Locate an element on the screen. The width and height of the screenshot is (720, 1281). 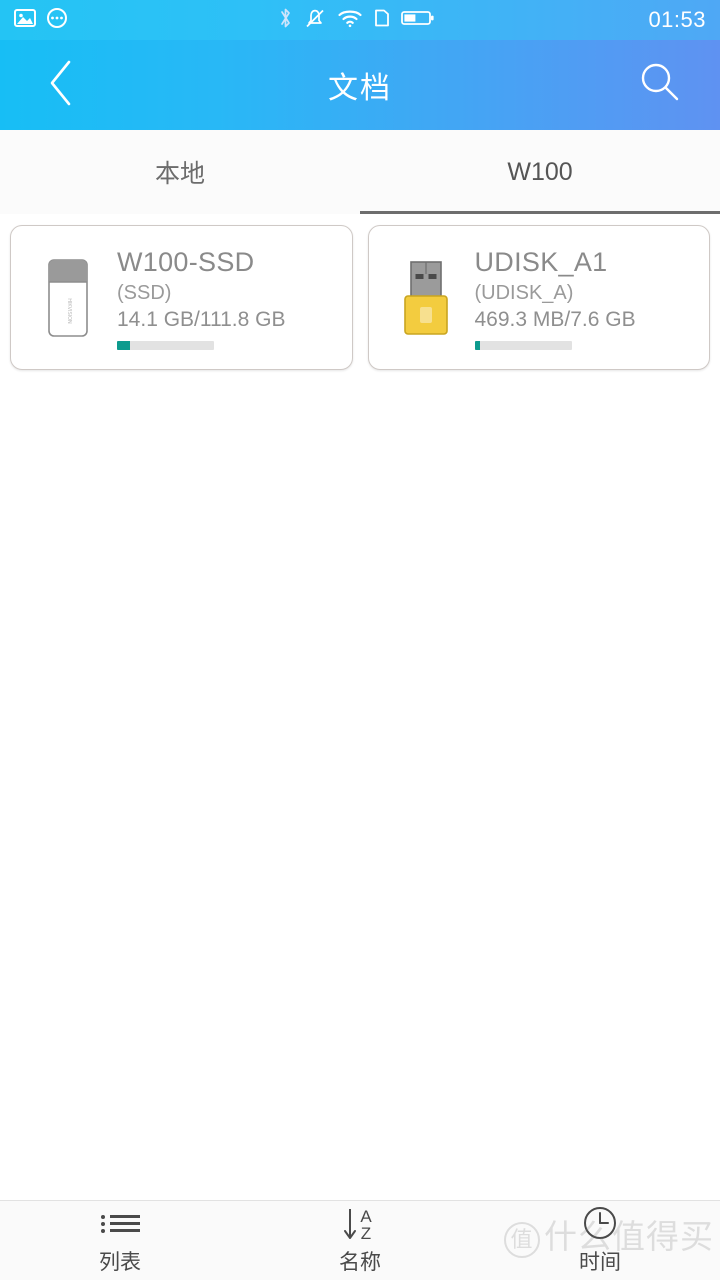
ssd-drive-icon: HIKVISION is located at coordinates (68, 298).